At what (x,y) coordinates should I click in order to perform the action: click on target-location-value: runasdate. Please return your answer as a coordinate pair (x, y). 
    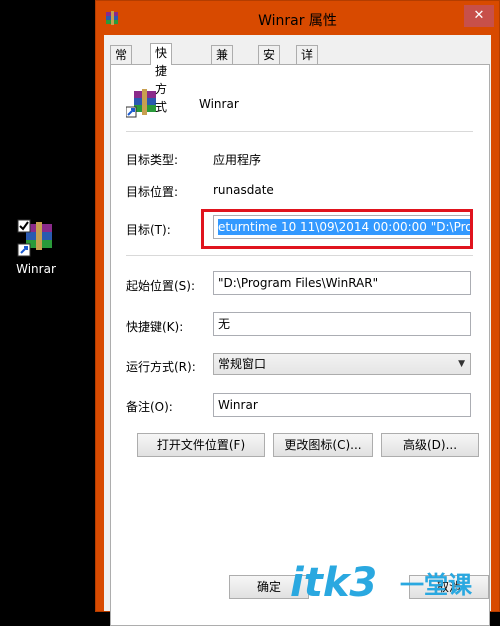
    Looking at the image, I should click on (243, 190).